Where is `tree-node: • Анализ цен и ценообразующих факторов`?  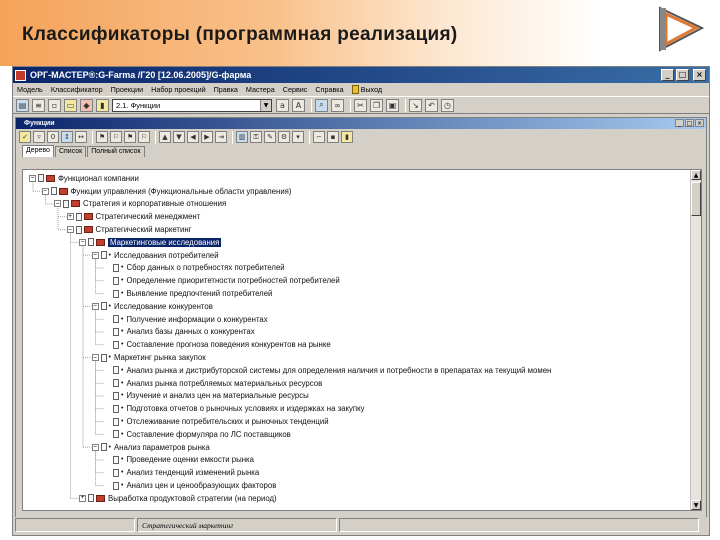 tree-node: • Анализ цен и ценообразующих факторов is located at coordinates (190, 485).